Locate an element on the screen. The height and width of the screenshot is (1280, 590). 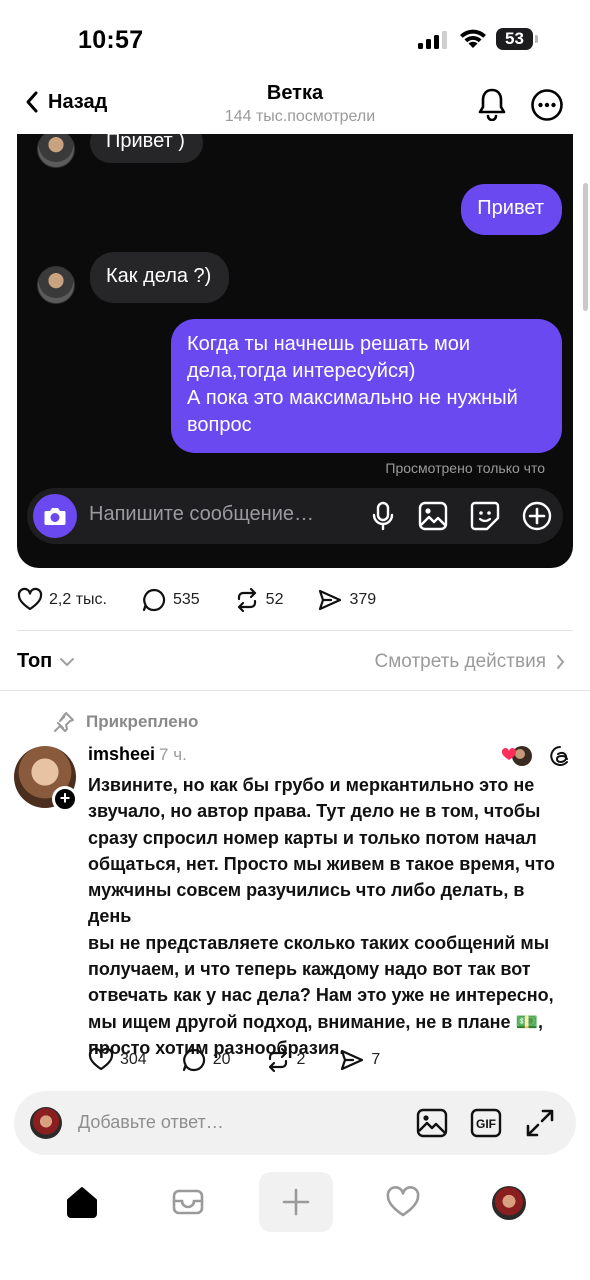
plus-icon is located at coordinates (296, 1202).